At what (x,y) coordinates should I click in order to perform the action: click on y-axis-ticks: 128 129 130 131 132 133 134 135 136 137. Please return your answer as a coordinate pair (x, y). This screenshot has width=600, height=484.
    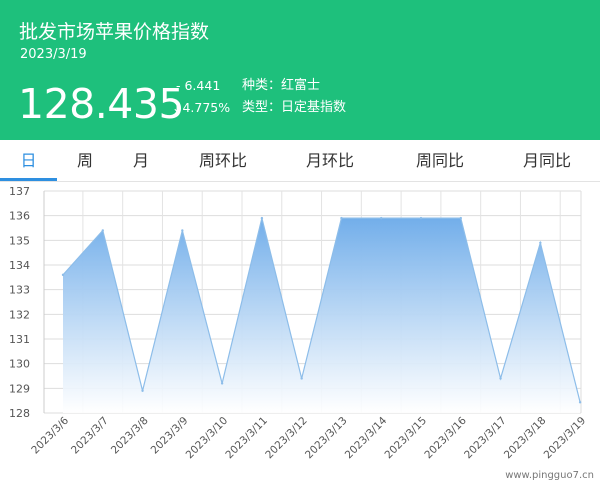
    Looking at the image, I should click on (19, 302).